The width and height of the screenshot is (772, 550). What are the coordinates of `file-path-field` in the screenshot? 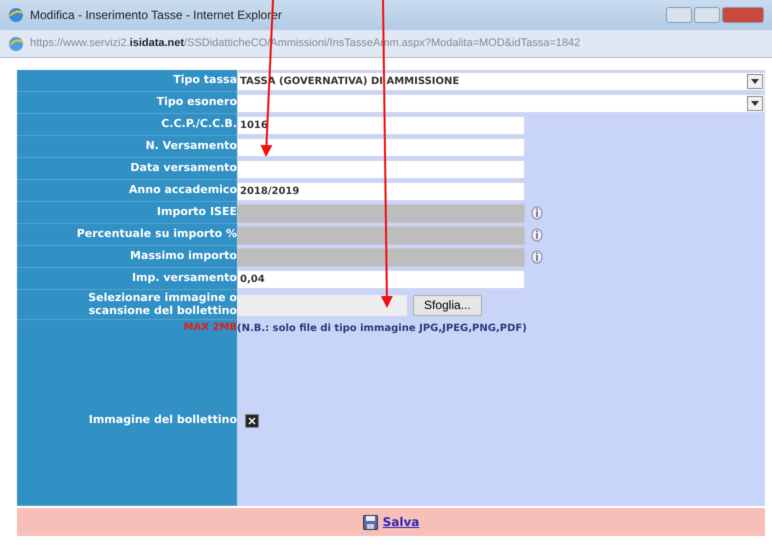 It's located at (322, 305).